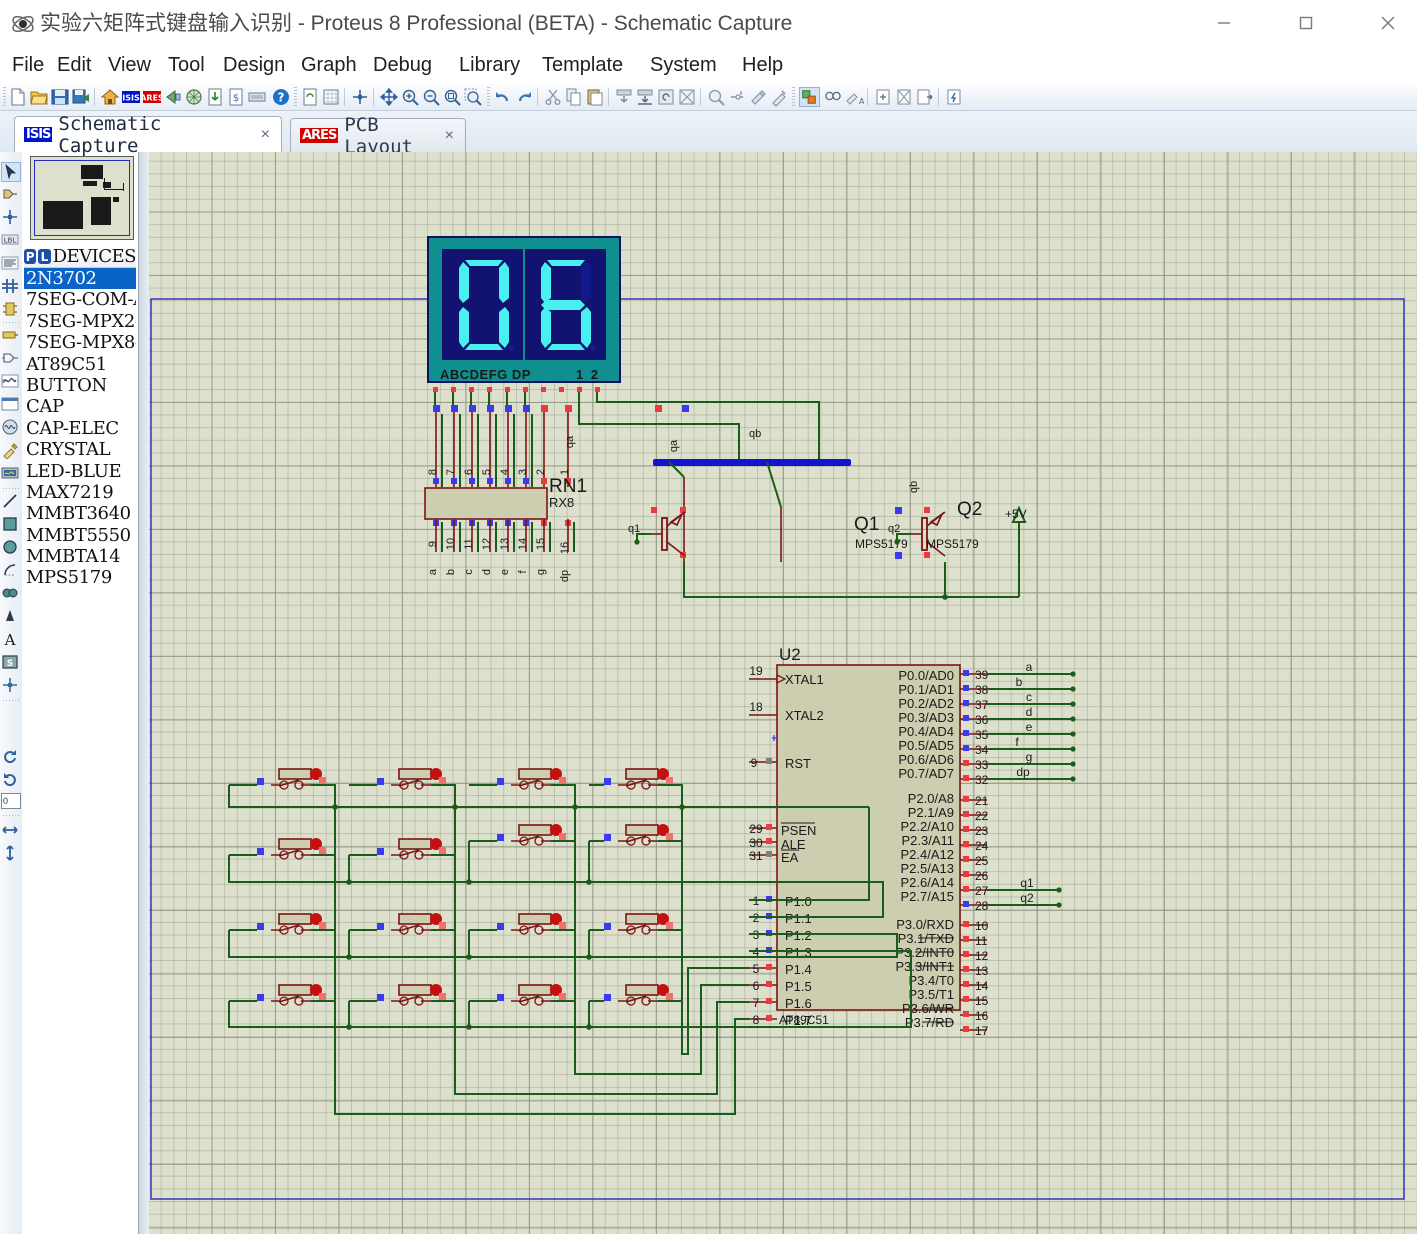 This screenshot has height=1234, width=1417. Describe the element at coordinates (60, 97) in the screenshot. I see `save-icon` at that location.